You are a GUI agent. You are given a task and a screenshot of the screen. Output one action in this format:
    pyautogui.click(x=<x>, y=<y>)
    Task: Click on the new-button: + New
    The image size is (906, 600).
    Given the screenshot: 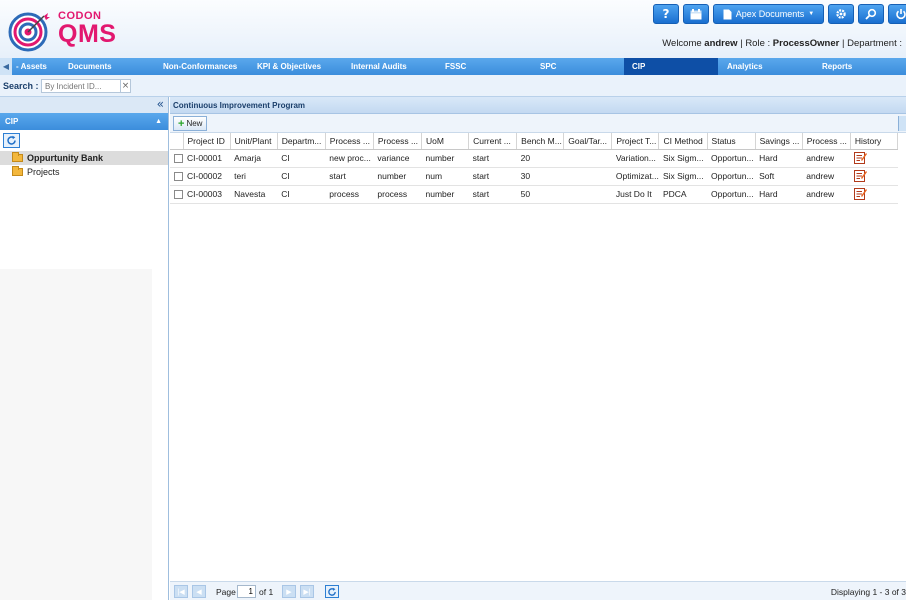 What is the action you would take?
    pyautogui.click(x=190, y=123)
    